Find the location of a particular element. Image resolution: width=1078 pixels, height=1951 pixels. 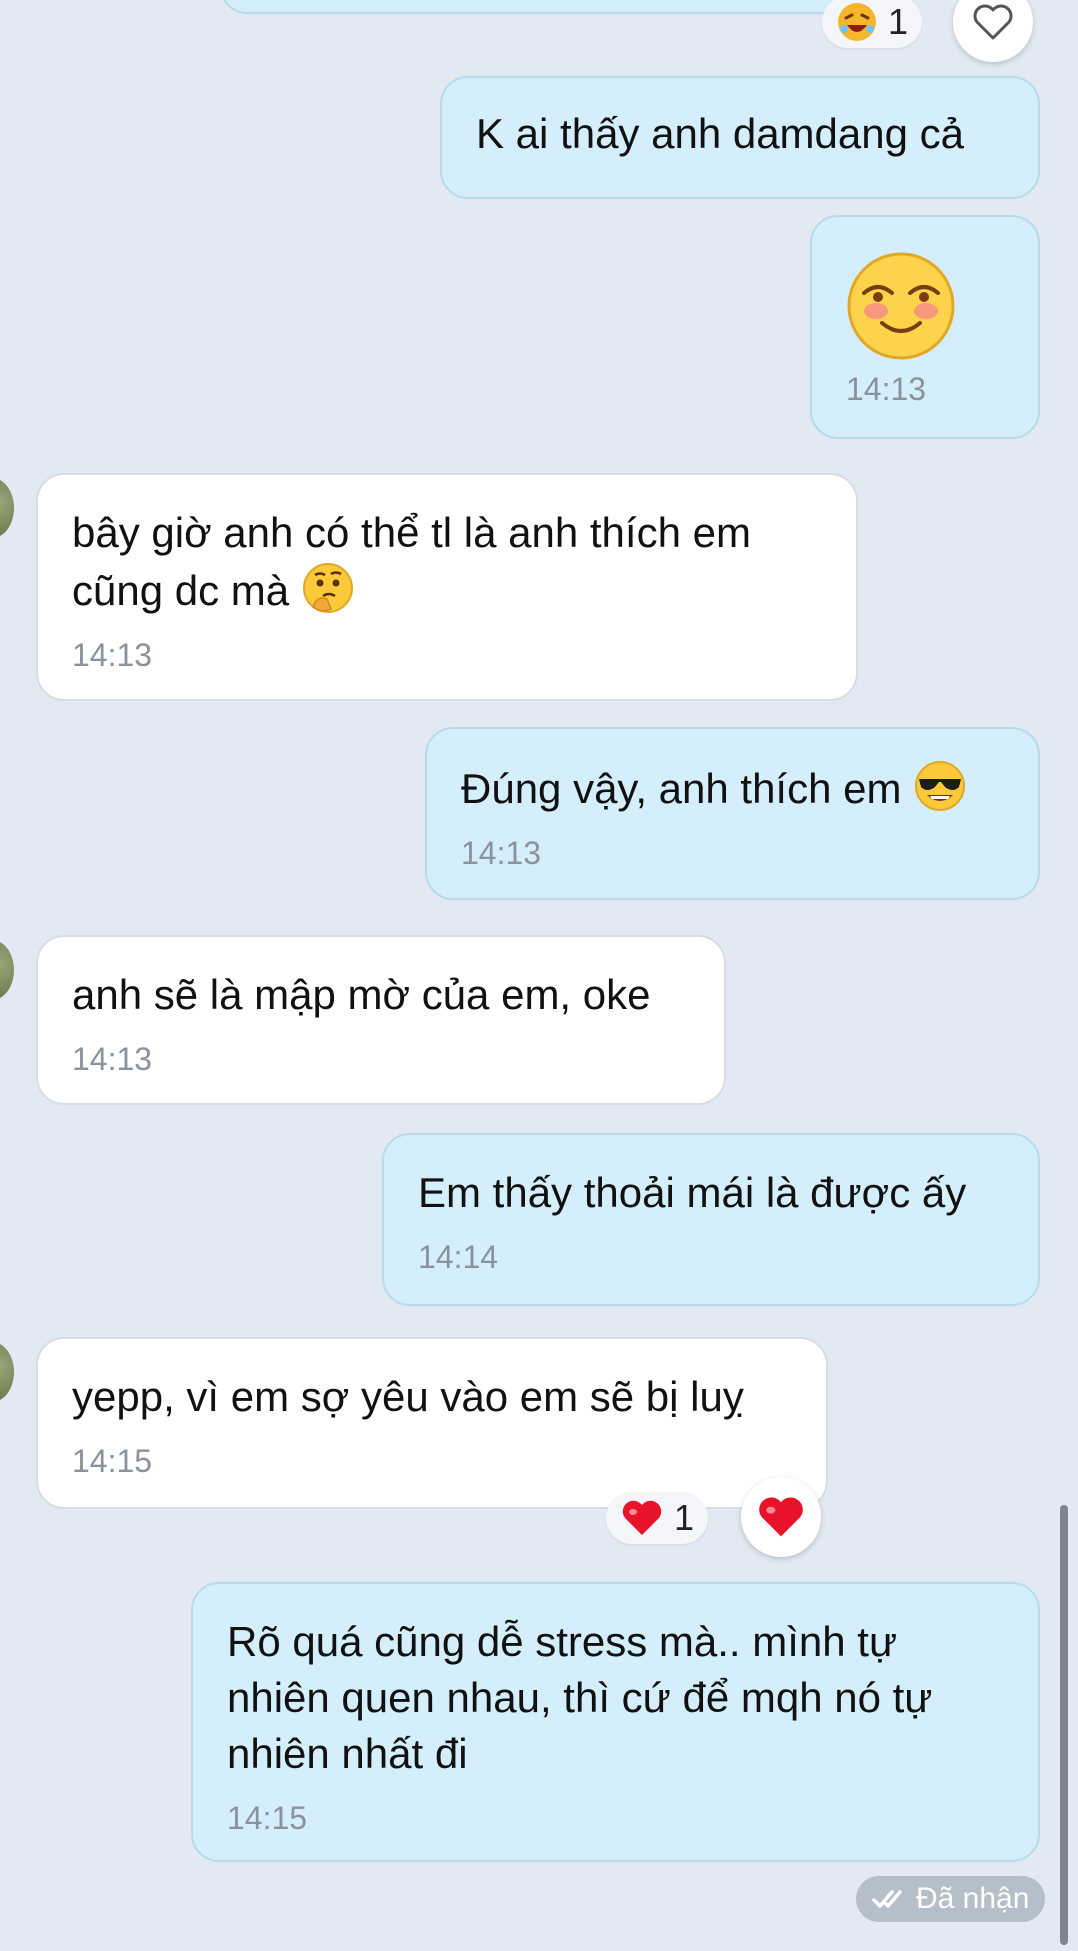

message-bubble-received: anh sẽ là mập mờ của em, oke 14:13 is located at coordinates (381, 1020).